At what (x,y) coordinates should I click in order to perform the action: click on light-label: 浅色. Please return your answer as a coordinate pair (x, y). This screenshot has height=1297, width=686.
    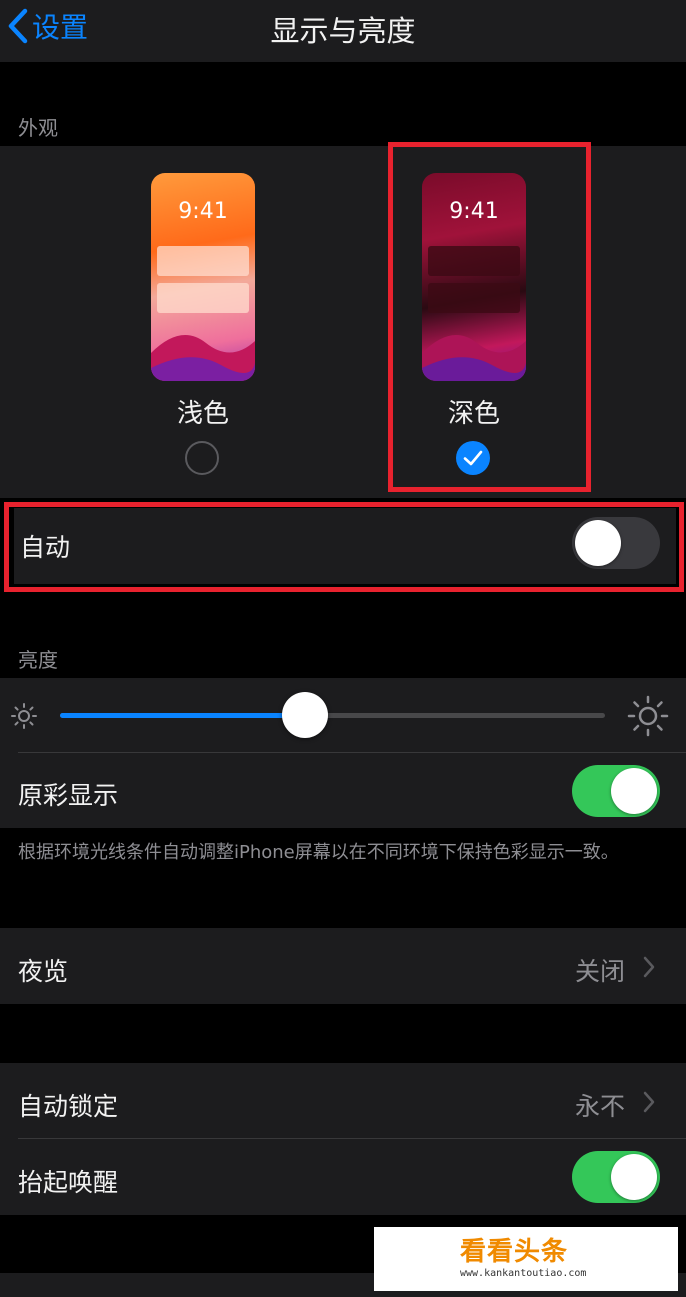
    Looking at the image, I should click on (202, 414).